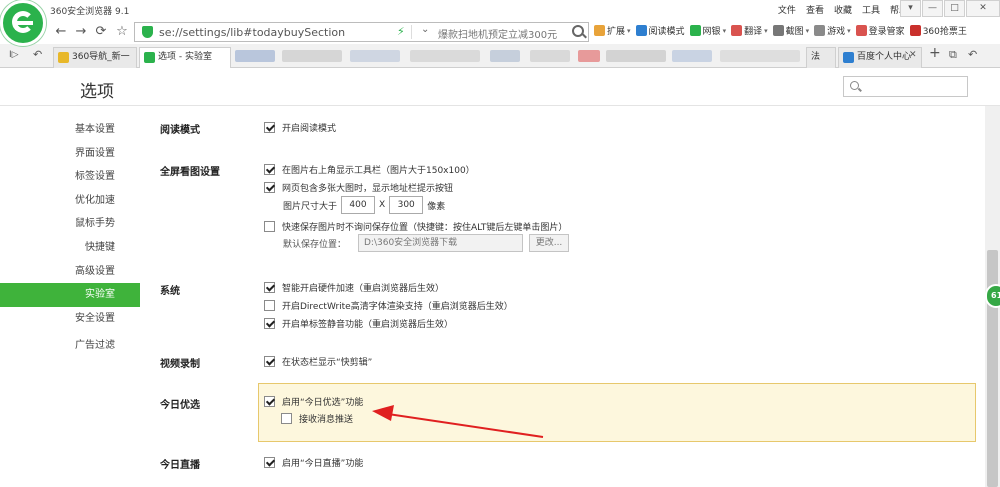 The height and width of the screenshot is (487, 1000). Describe the element at coordinates (992, 296) in the screenshot. I see `floating-badge: 61` at that location.